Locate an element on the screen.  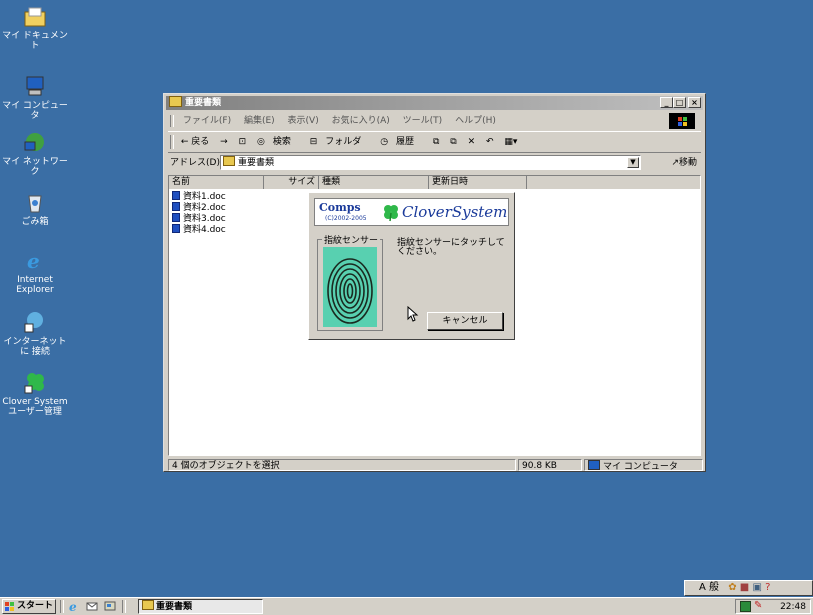
desktop-icon-my-documents: マイ ドキュメント is located at coordinates (35, 27).